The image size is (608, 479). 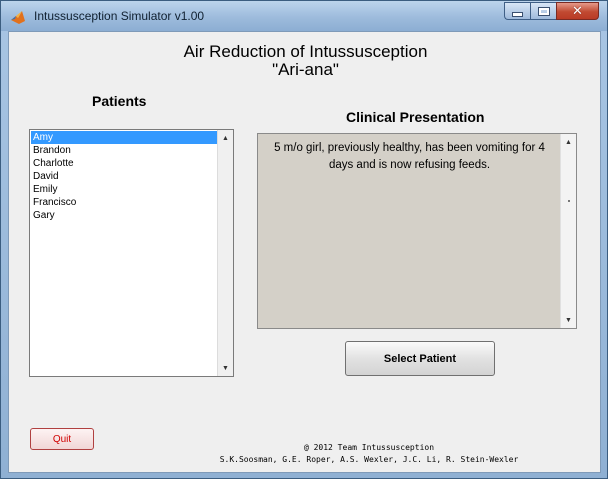 What do you see at coordinates (124, 163) in the screenshot?
I see `list-item-charlotte: Charlotte` at bounding box center [124, 163].